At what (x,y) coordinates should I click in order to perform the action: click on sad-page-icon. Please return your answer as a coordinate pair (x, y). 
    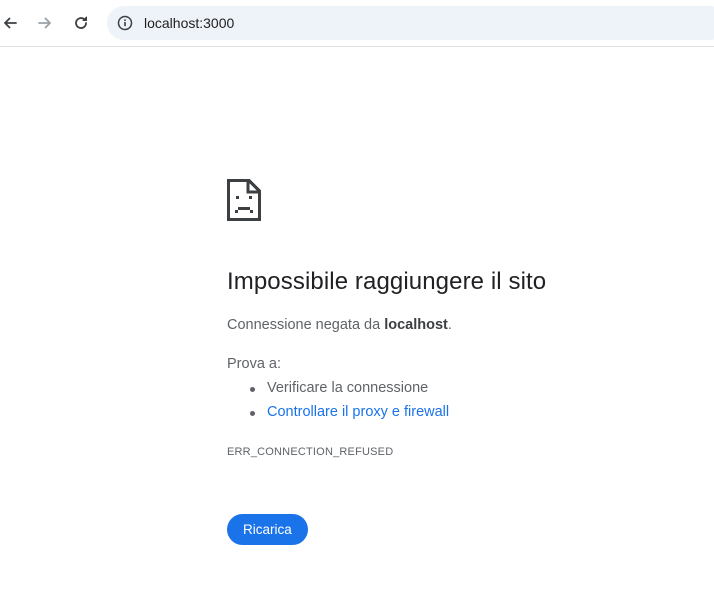
    Looking at the image, I should click on (244, 200).